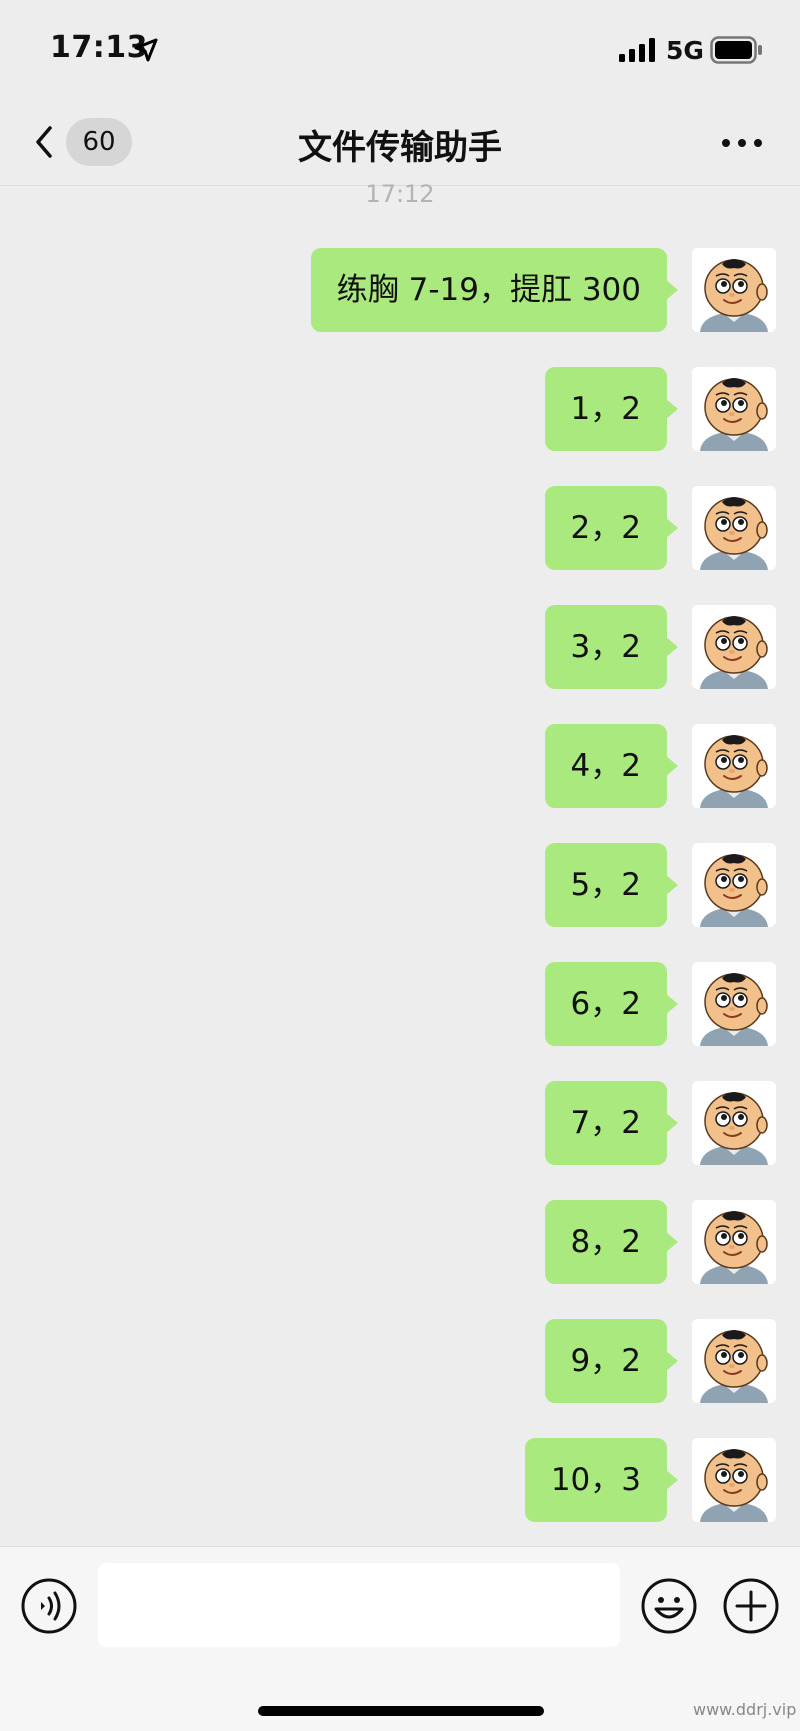  What do you see at coordinates (400, 528) in the screenshot?
I see `message-row: 2，2` at bounding box center [400, 528].